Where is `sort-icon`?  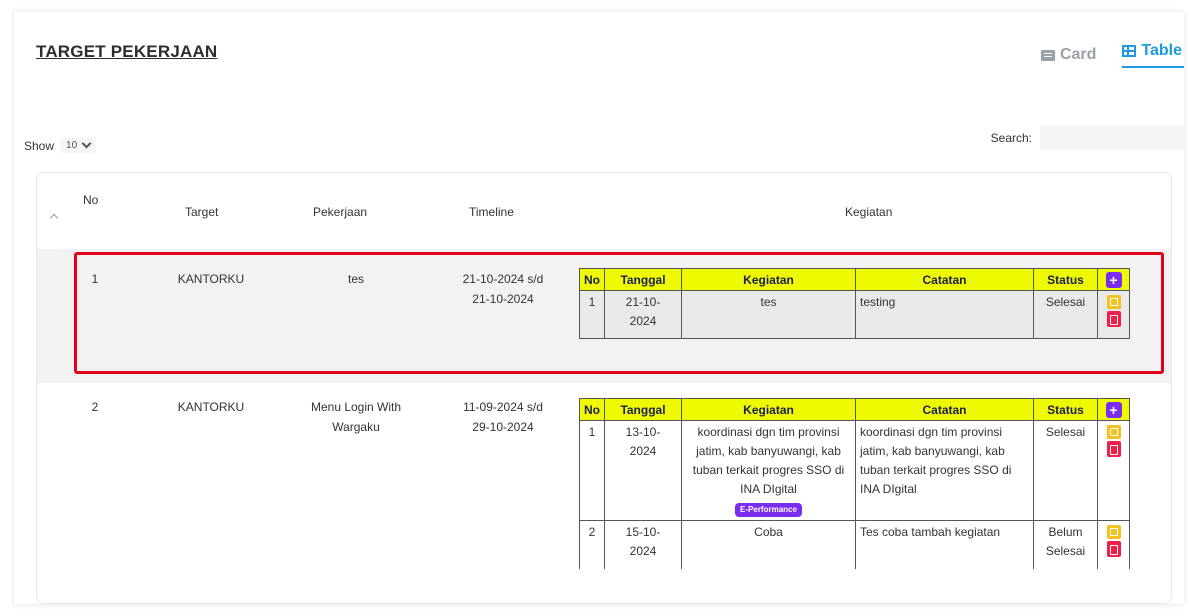
sort-icon is located at coordinates (54, 218).